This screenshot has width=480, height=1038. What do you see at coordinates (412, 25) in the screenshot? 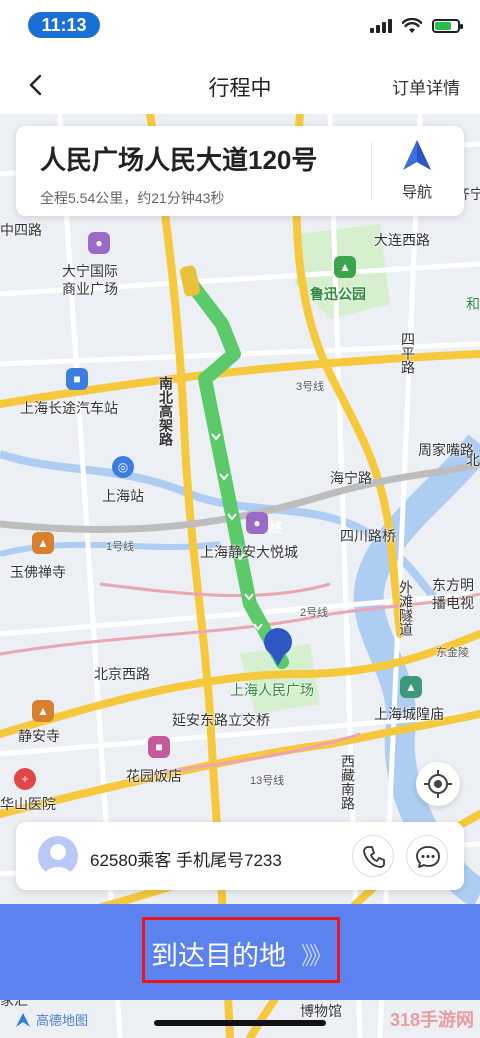
I see `wifi-icon` at bounding box center [412, 25].